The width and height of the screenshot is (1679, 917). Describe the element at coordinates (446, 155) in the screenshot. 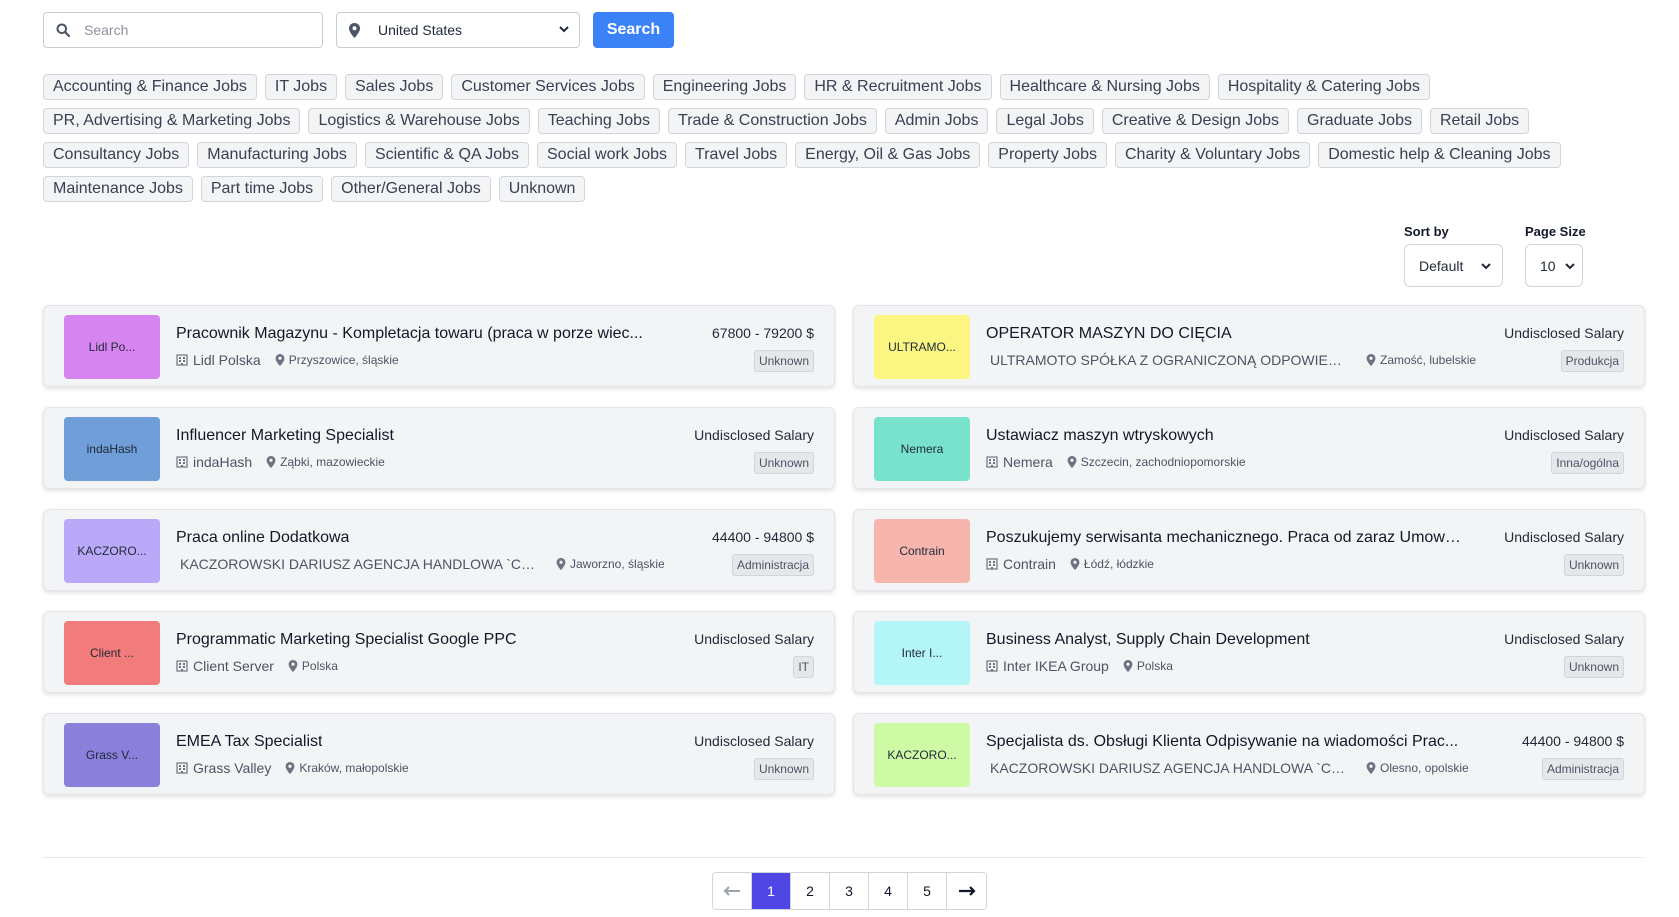

I see `category-chip: Scientific & QA Jobs` at that location.